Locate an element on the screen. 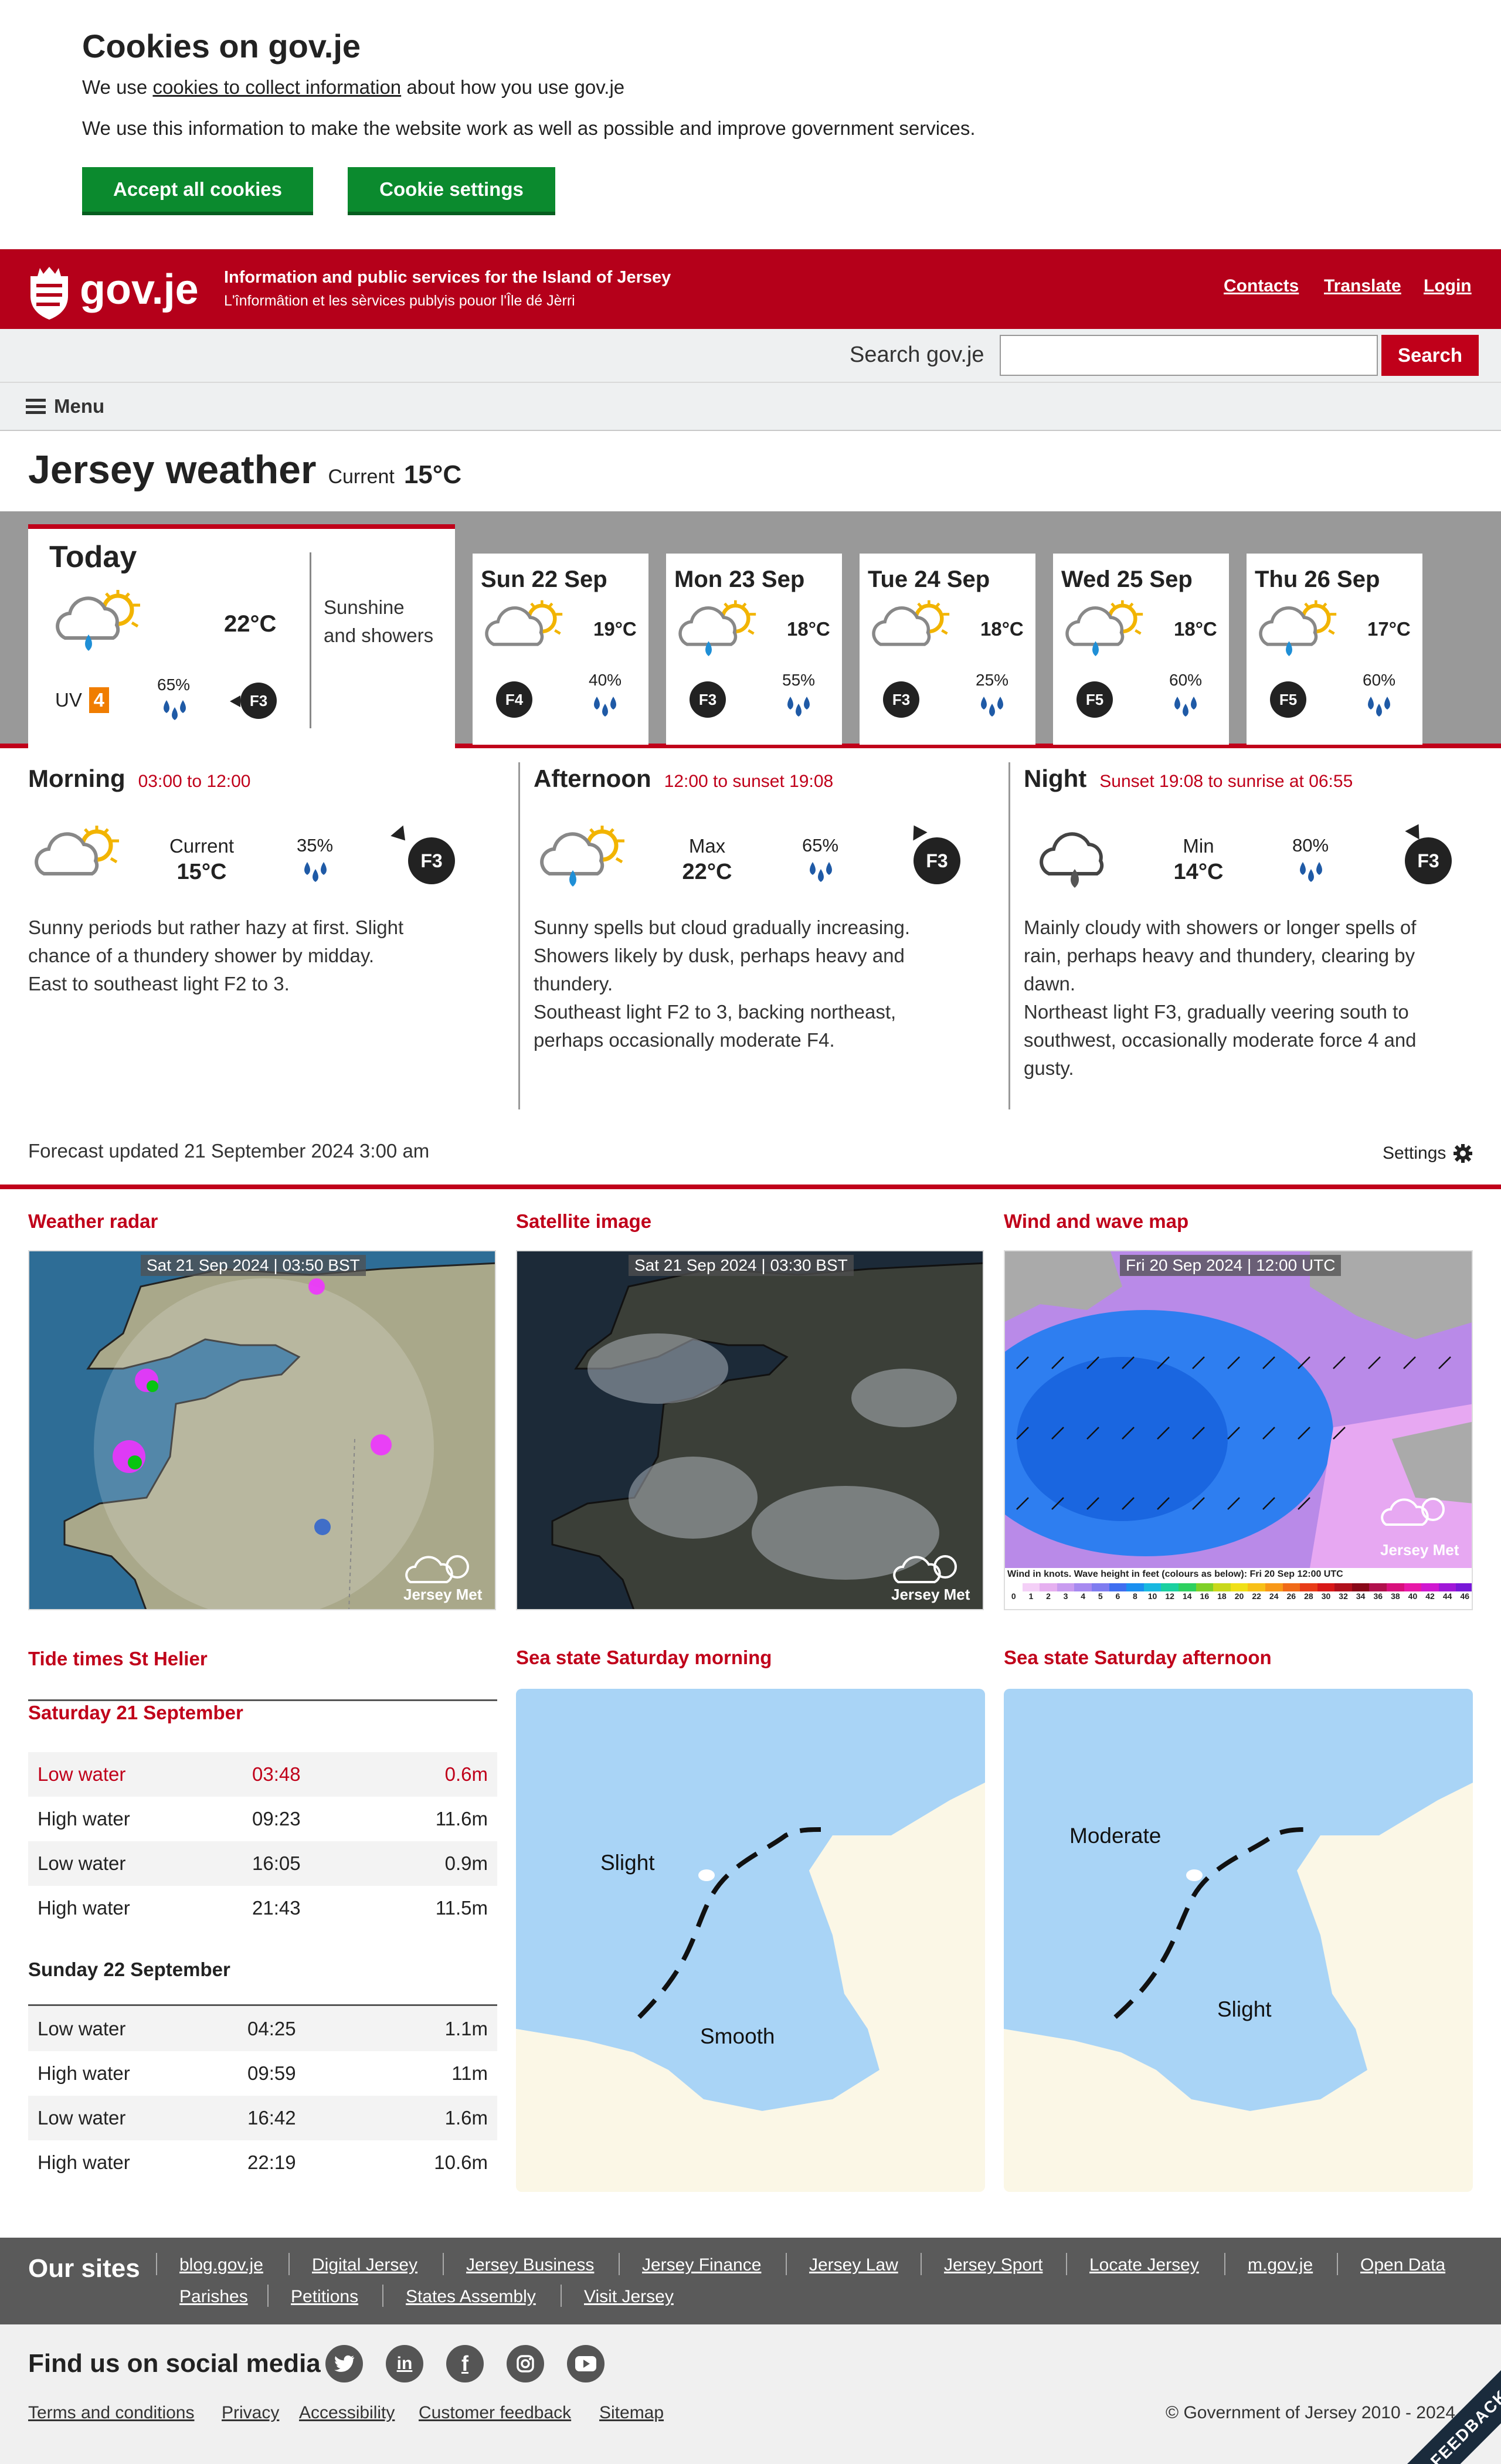  settings-button: Settings is located at coordinates (1428, 1153).